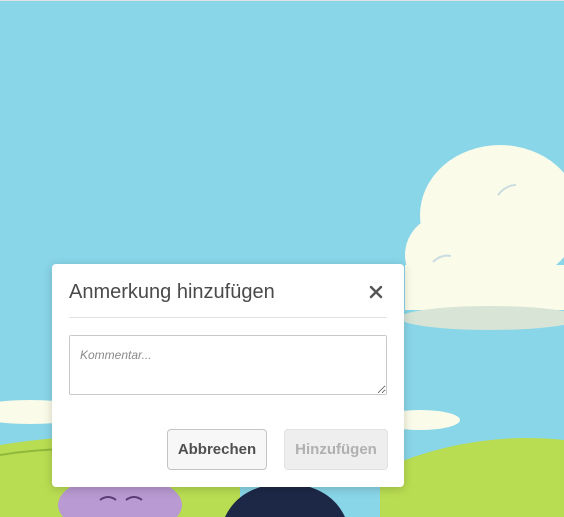  I want to click on close-icon, so click(376, 292).